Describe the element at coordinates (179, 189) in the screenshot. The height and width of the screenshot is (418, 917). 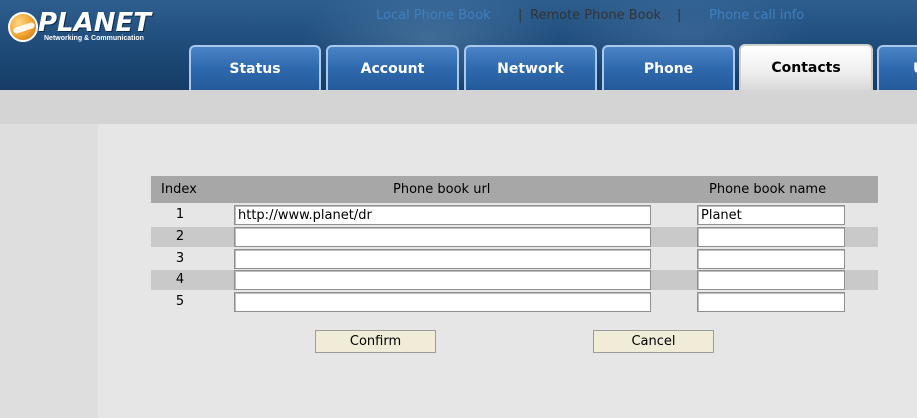
I see `column-header-index: Index` at that location.